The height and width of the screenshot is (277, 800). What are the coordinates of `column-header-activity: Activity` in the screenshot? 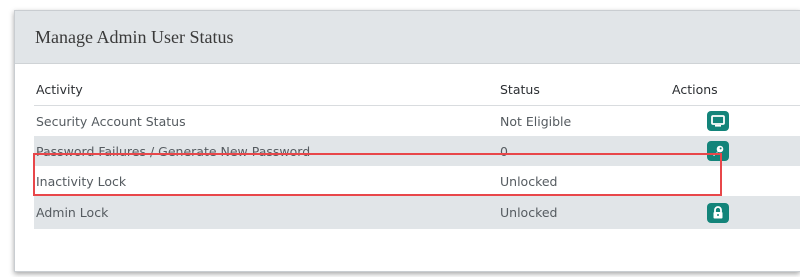 It's located at (59, 89).